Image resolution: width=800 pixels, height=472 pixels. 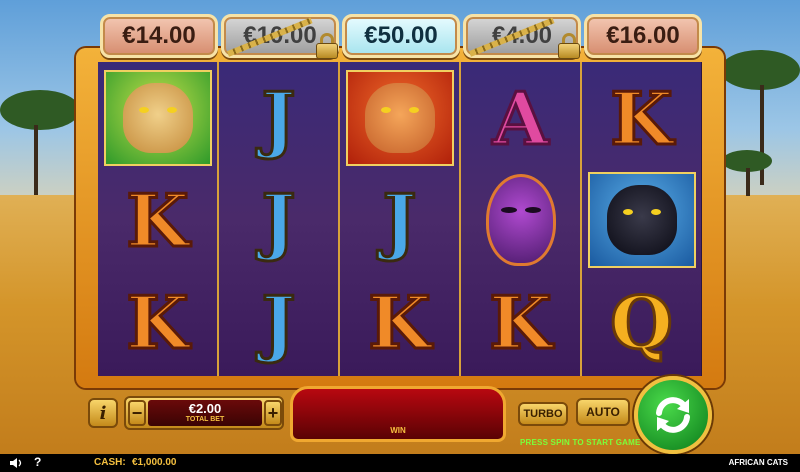 I want to click on lioness-icon, so click(x=399, y=118).